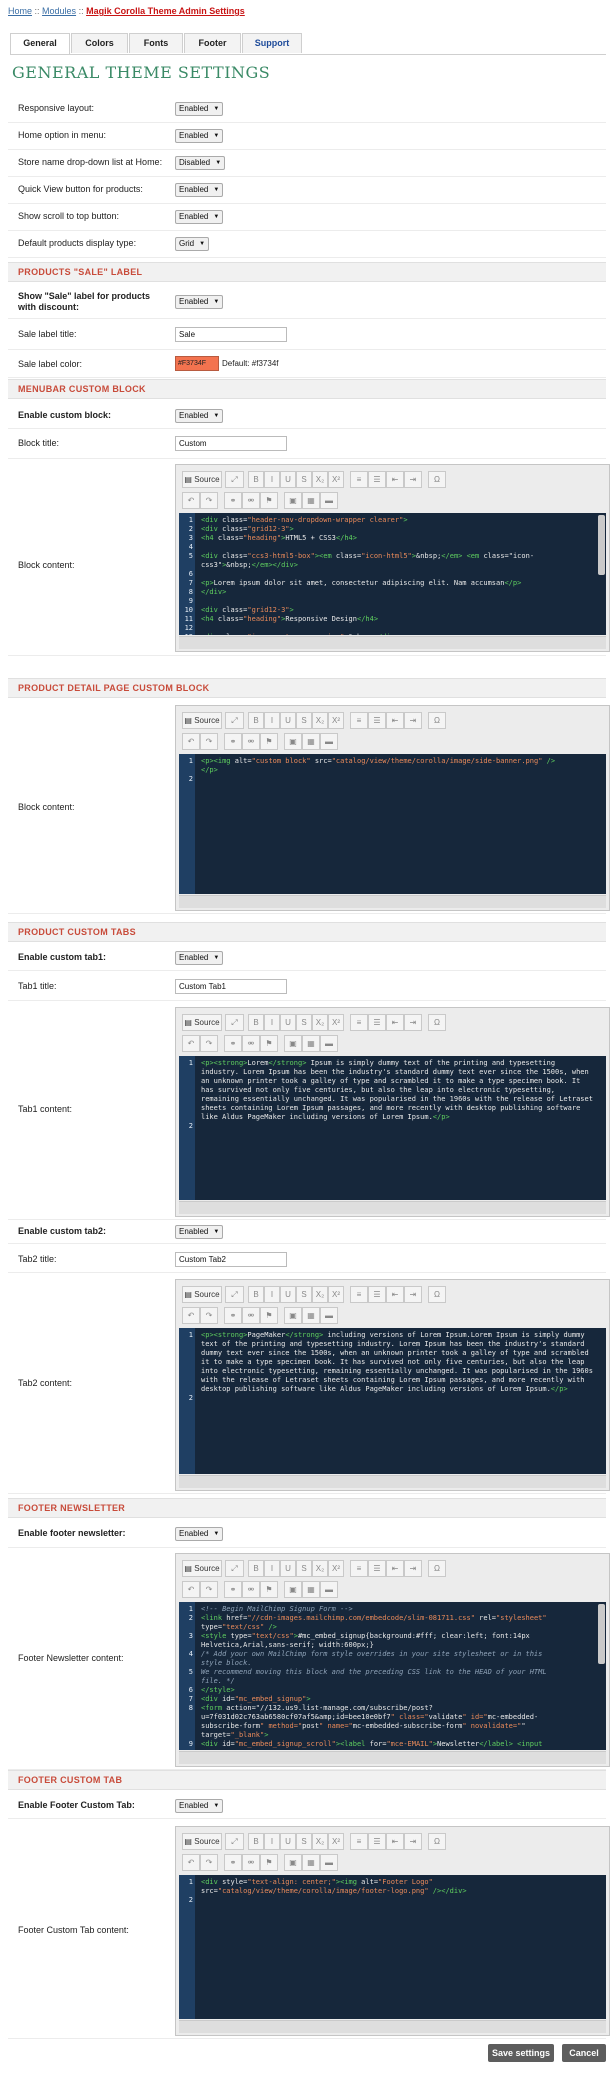 The height and width of the screenshot is (2076, 616). Describe the element at coordinates (199, 1806) in the screenshot. I see `footer-tab-enable-select: Enabled ▼` at that location.